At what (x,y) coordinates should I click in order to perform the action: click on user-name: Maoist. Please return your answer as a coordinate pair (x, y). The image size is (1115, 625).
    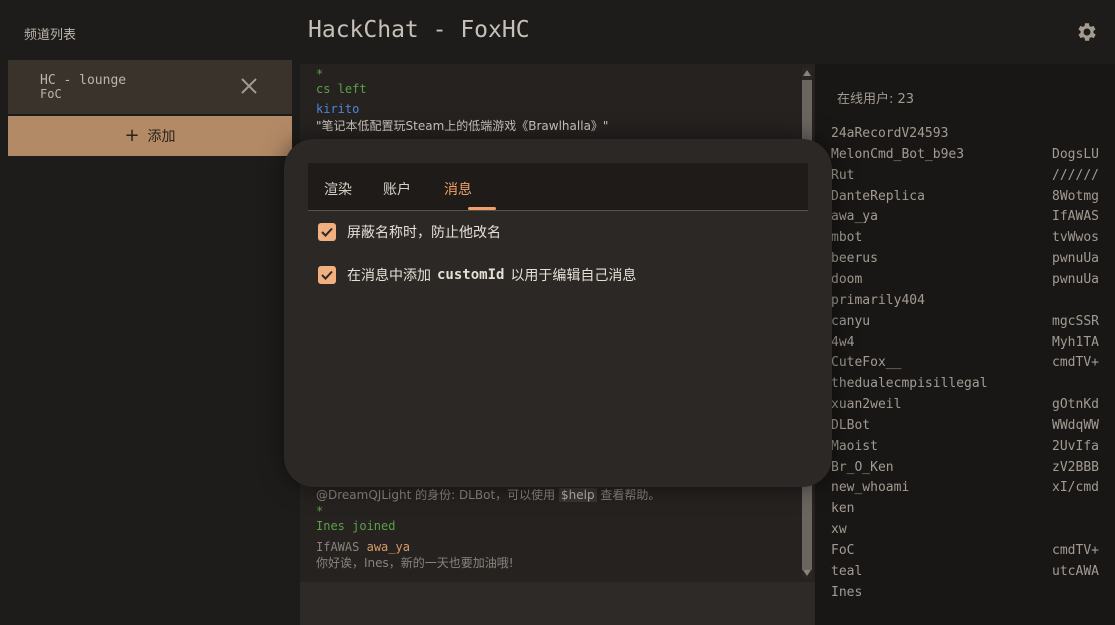
    Looking at the image, I should click on (854, 446).